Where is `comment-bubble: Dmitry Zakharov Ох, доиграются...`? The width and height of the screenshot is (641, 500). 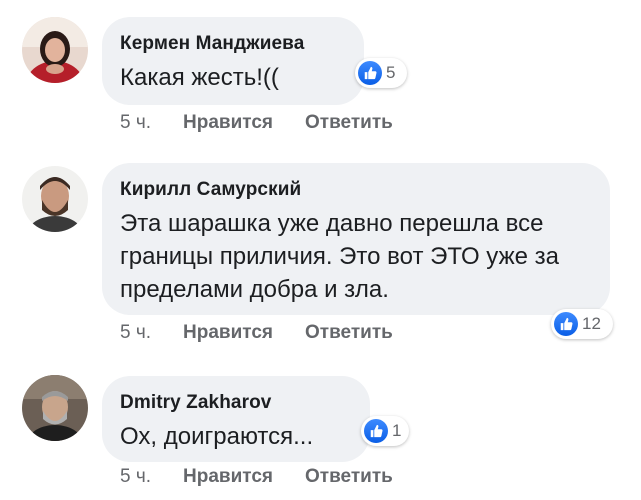 comment-bubble: Dmitry Zakharov Ох, доиграются... is located at coordinates (236, 419).